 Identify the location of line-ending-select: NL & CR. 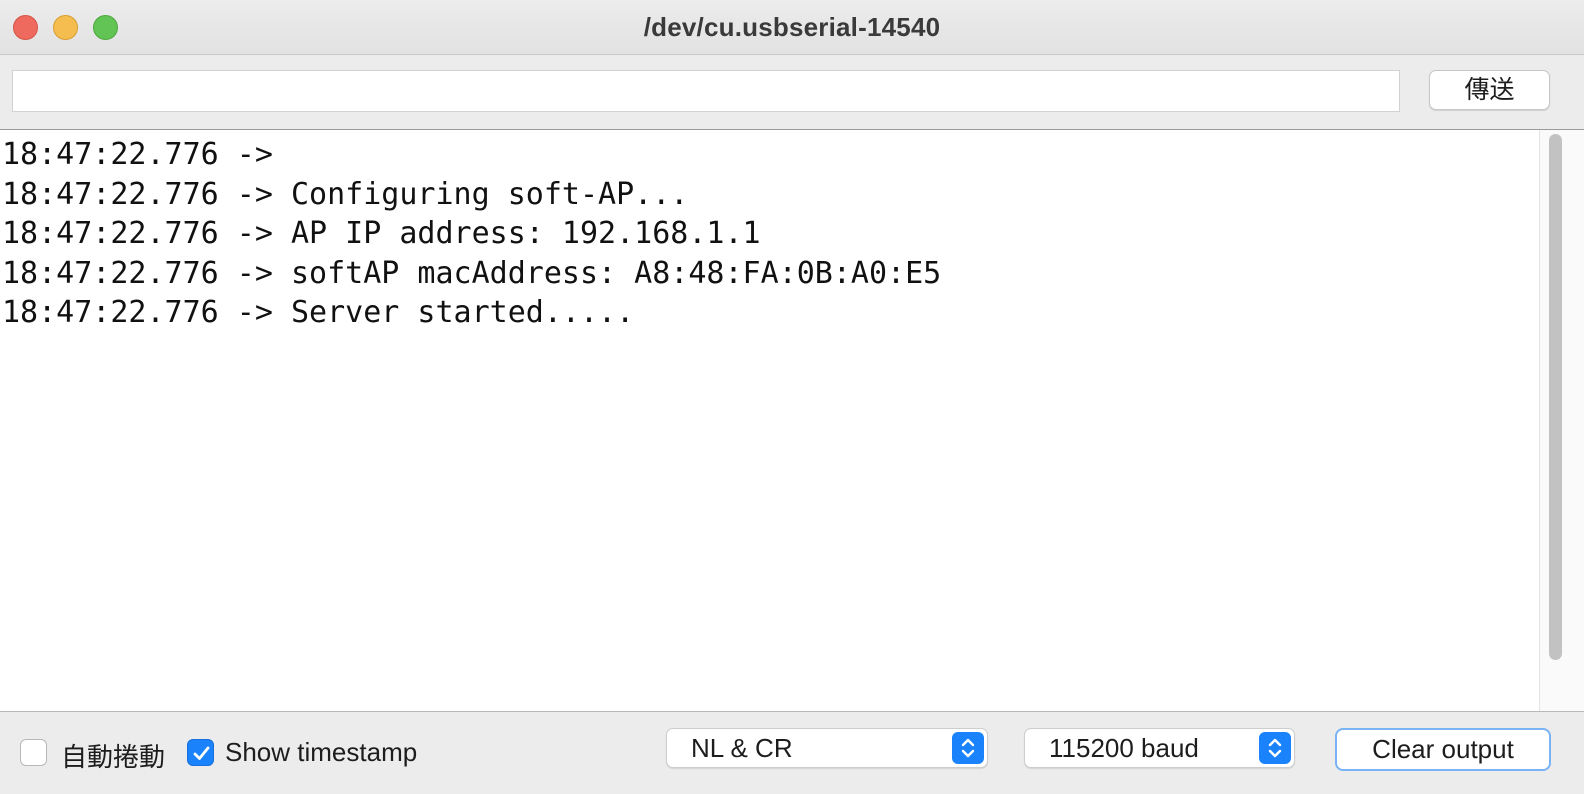
(827, 748).